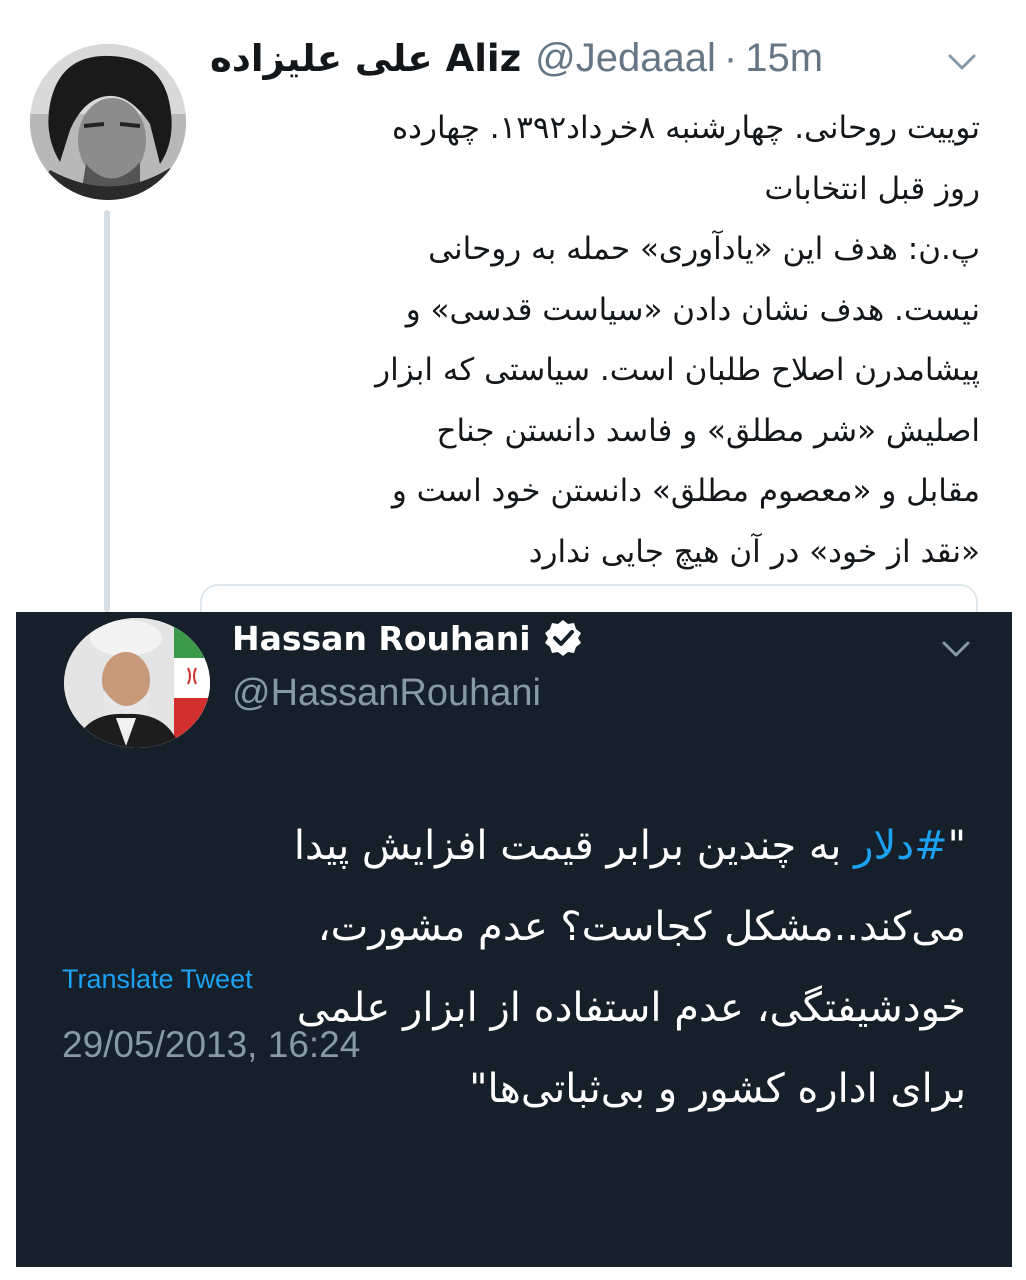  What do you see at coordinates (365, 58) in the screenshot?
I see `display-name: علی علیزاده Aliz` at bounding box center [365, 58].